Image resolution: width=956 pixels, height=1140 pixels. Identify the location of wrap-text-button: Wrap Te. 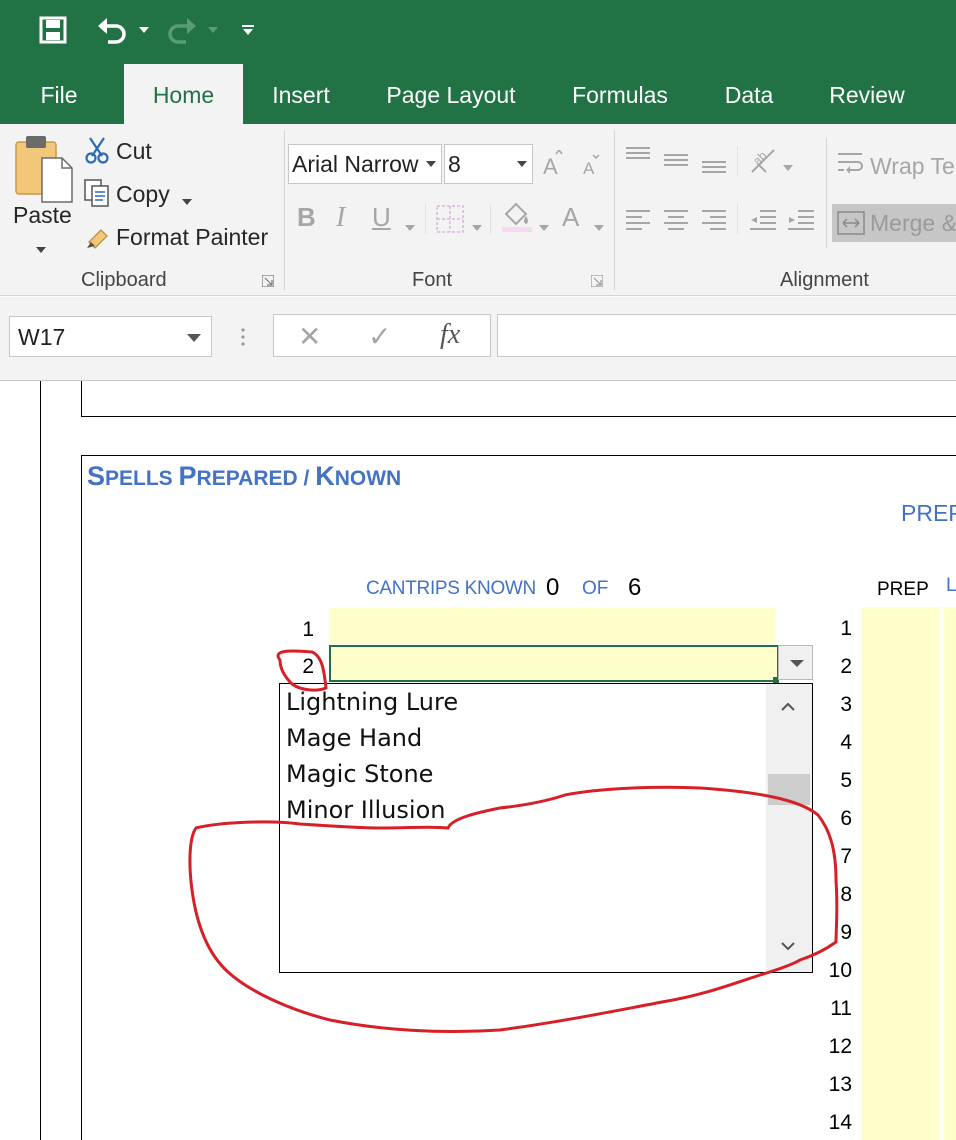
(912, 166).